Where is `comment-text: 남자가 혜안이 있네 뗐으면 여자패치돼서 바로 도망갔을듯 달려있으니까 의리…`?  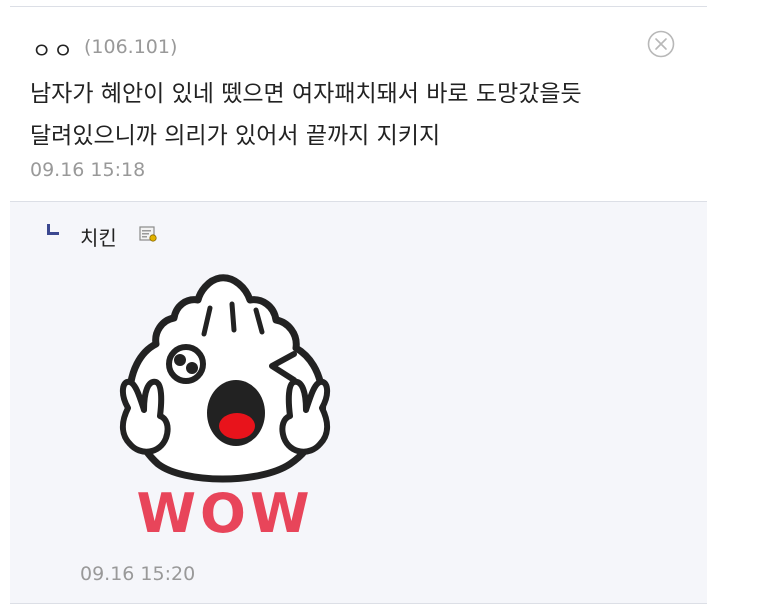 comment-text: 남자가 혜안이 있네 뗐으면 여자패치돼서 바로 도망갔을듯 달려있으니까 의리… is located at coordinates (306, 115).